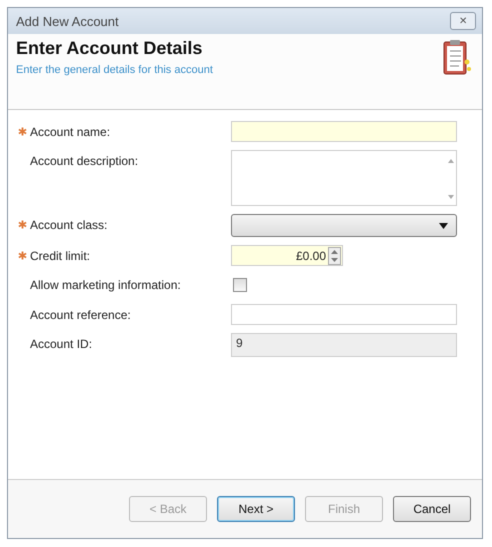 This screenshot has height=547, width=492. I want to click on caret-icon, so click(443, 225).